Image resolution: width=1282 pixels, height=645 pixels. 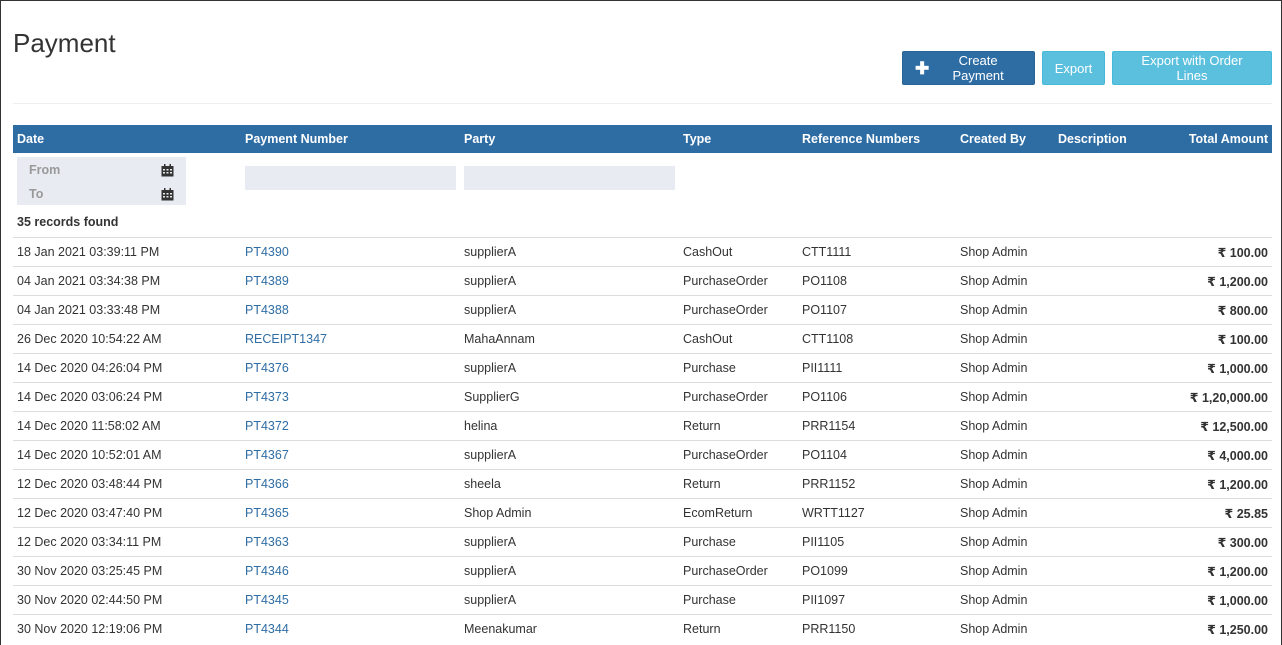 What do you see at coordinates (718, 513) in the screenshot?
I see `cell-type: EcomReturn` at bounding box center [718, 513].